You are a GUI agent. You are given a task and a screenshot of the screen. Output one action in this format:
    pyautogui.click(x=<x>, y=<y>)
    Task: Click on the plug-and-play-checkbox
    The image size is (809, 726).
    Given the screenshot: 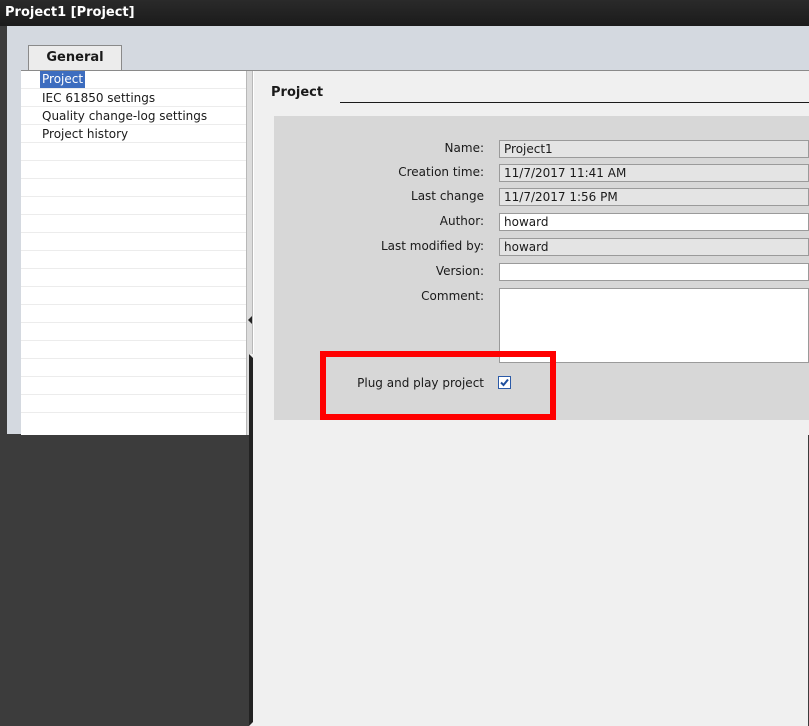 What is the action you would take?
    pyautogui.click(x=504, y=382)
    